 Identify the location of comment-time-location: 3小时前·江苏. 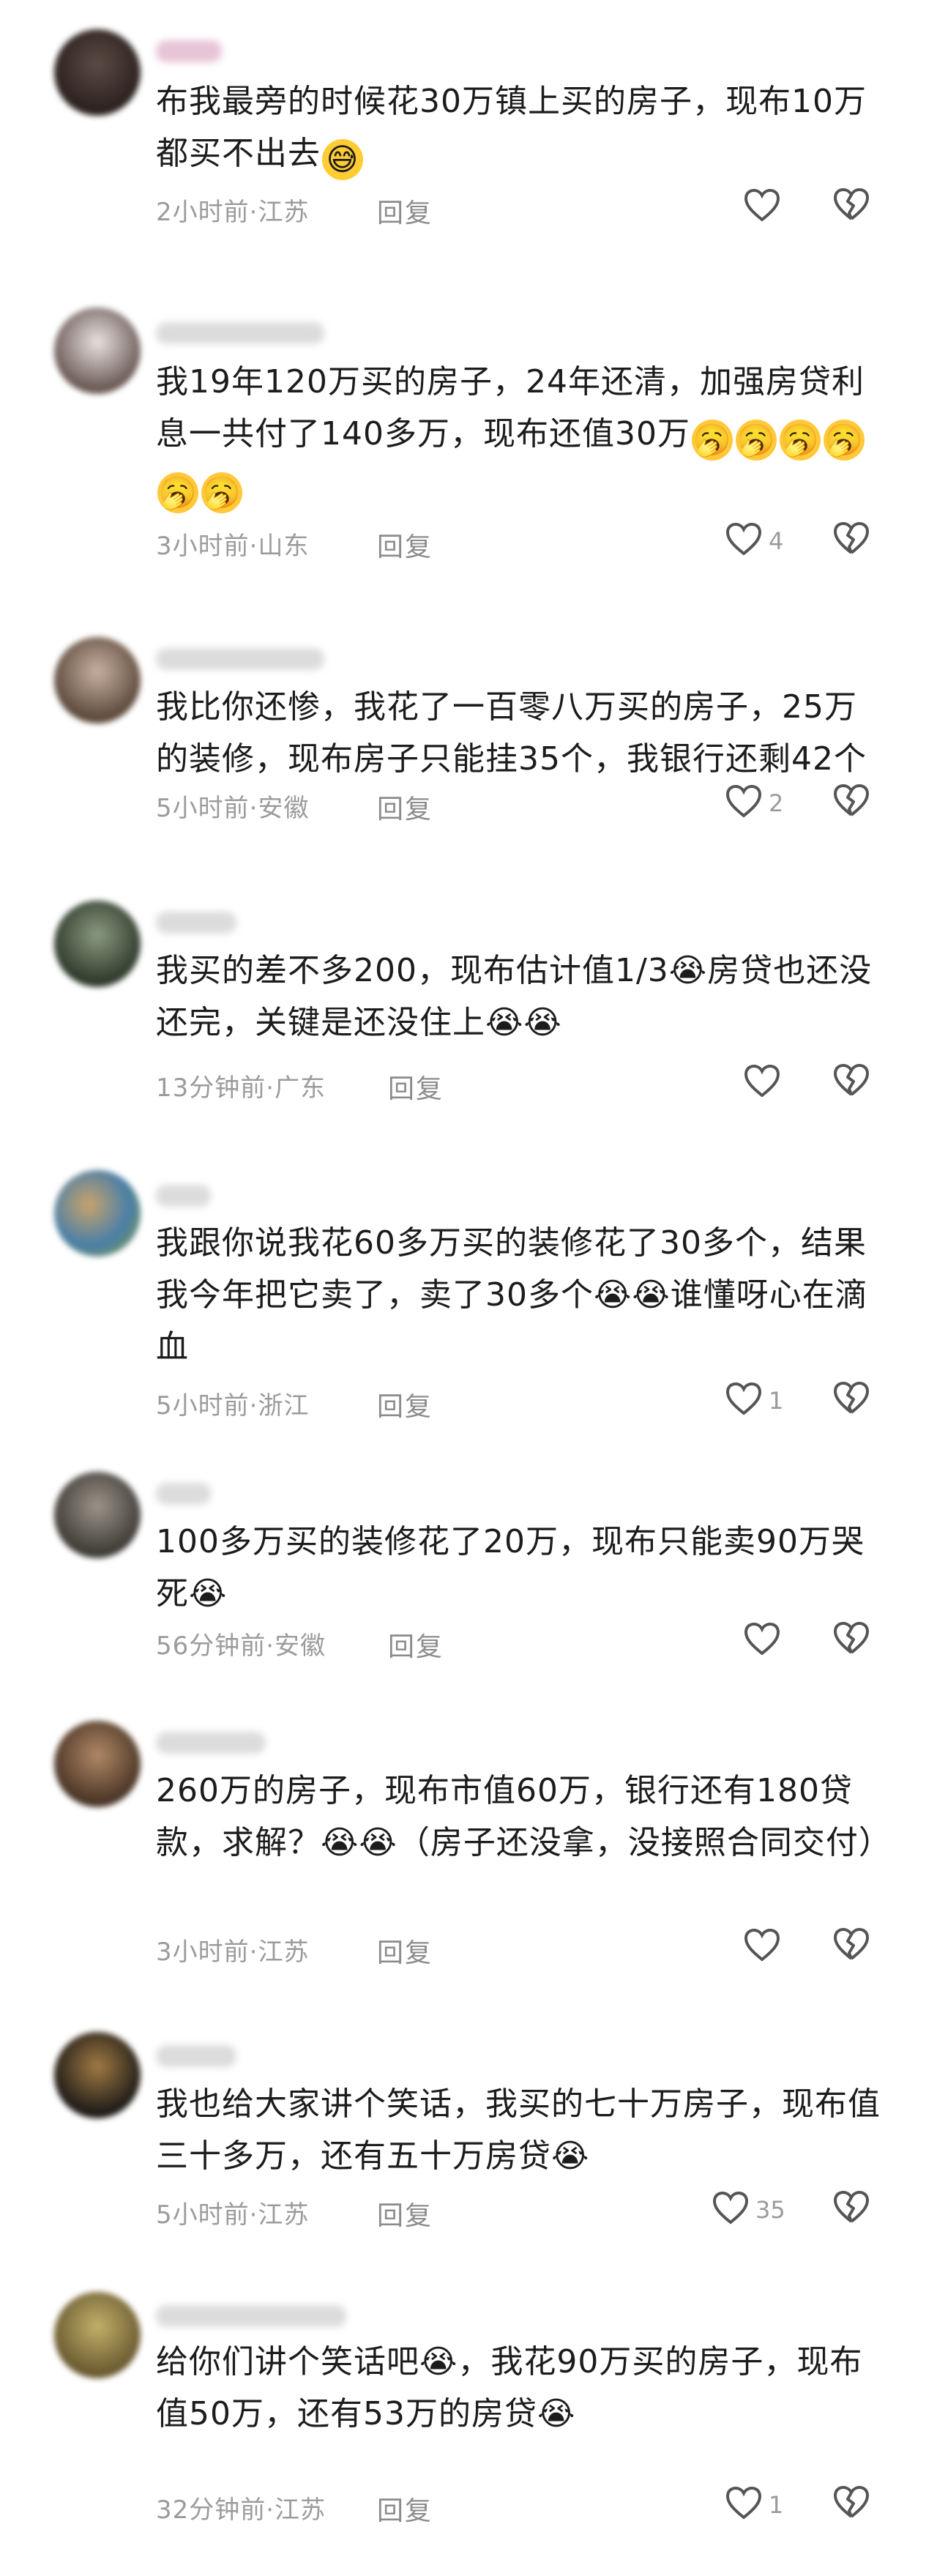
(233, 1952).